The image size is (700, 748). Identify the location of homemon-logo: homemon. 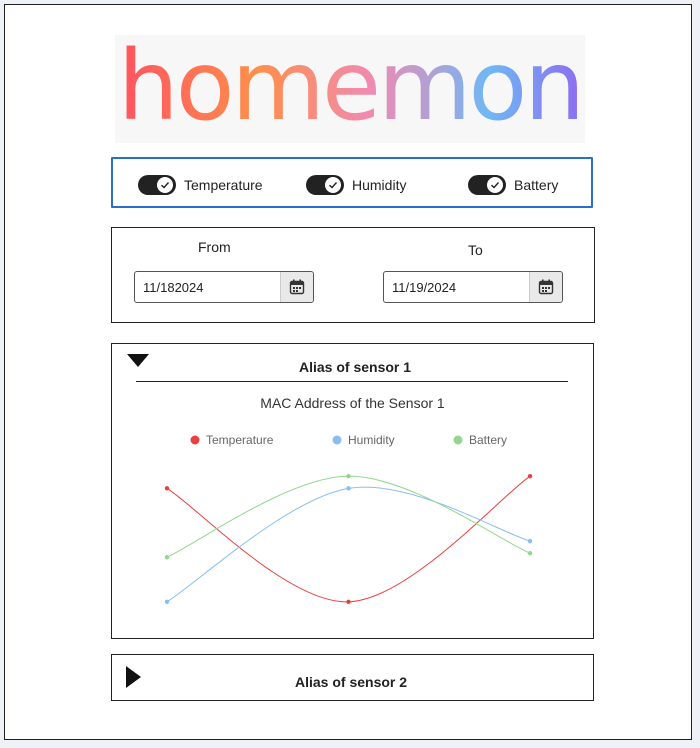
(350, 89).